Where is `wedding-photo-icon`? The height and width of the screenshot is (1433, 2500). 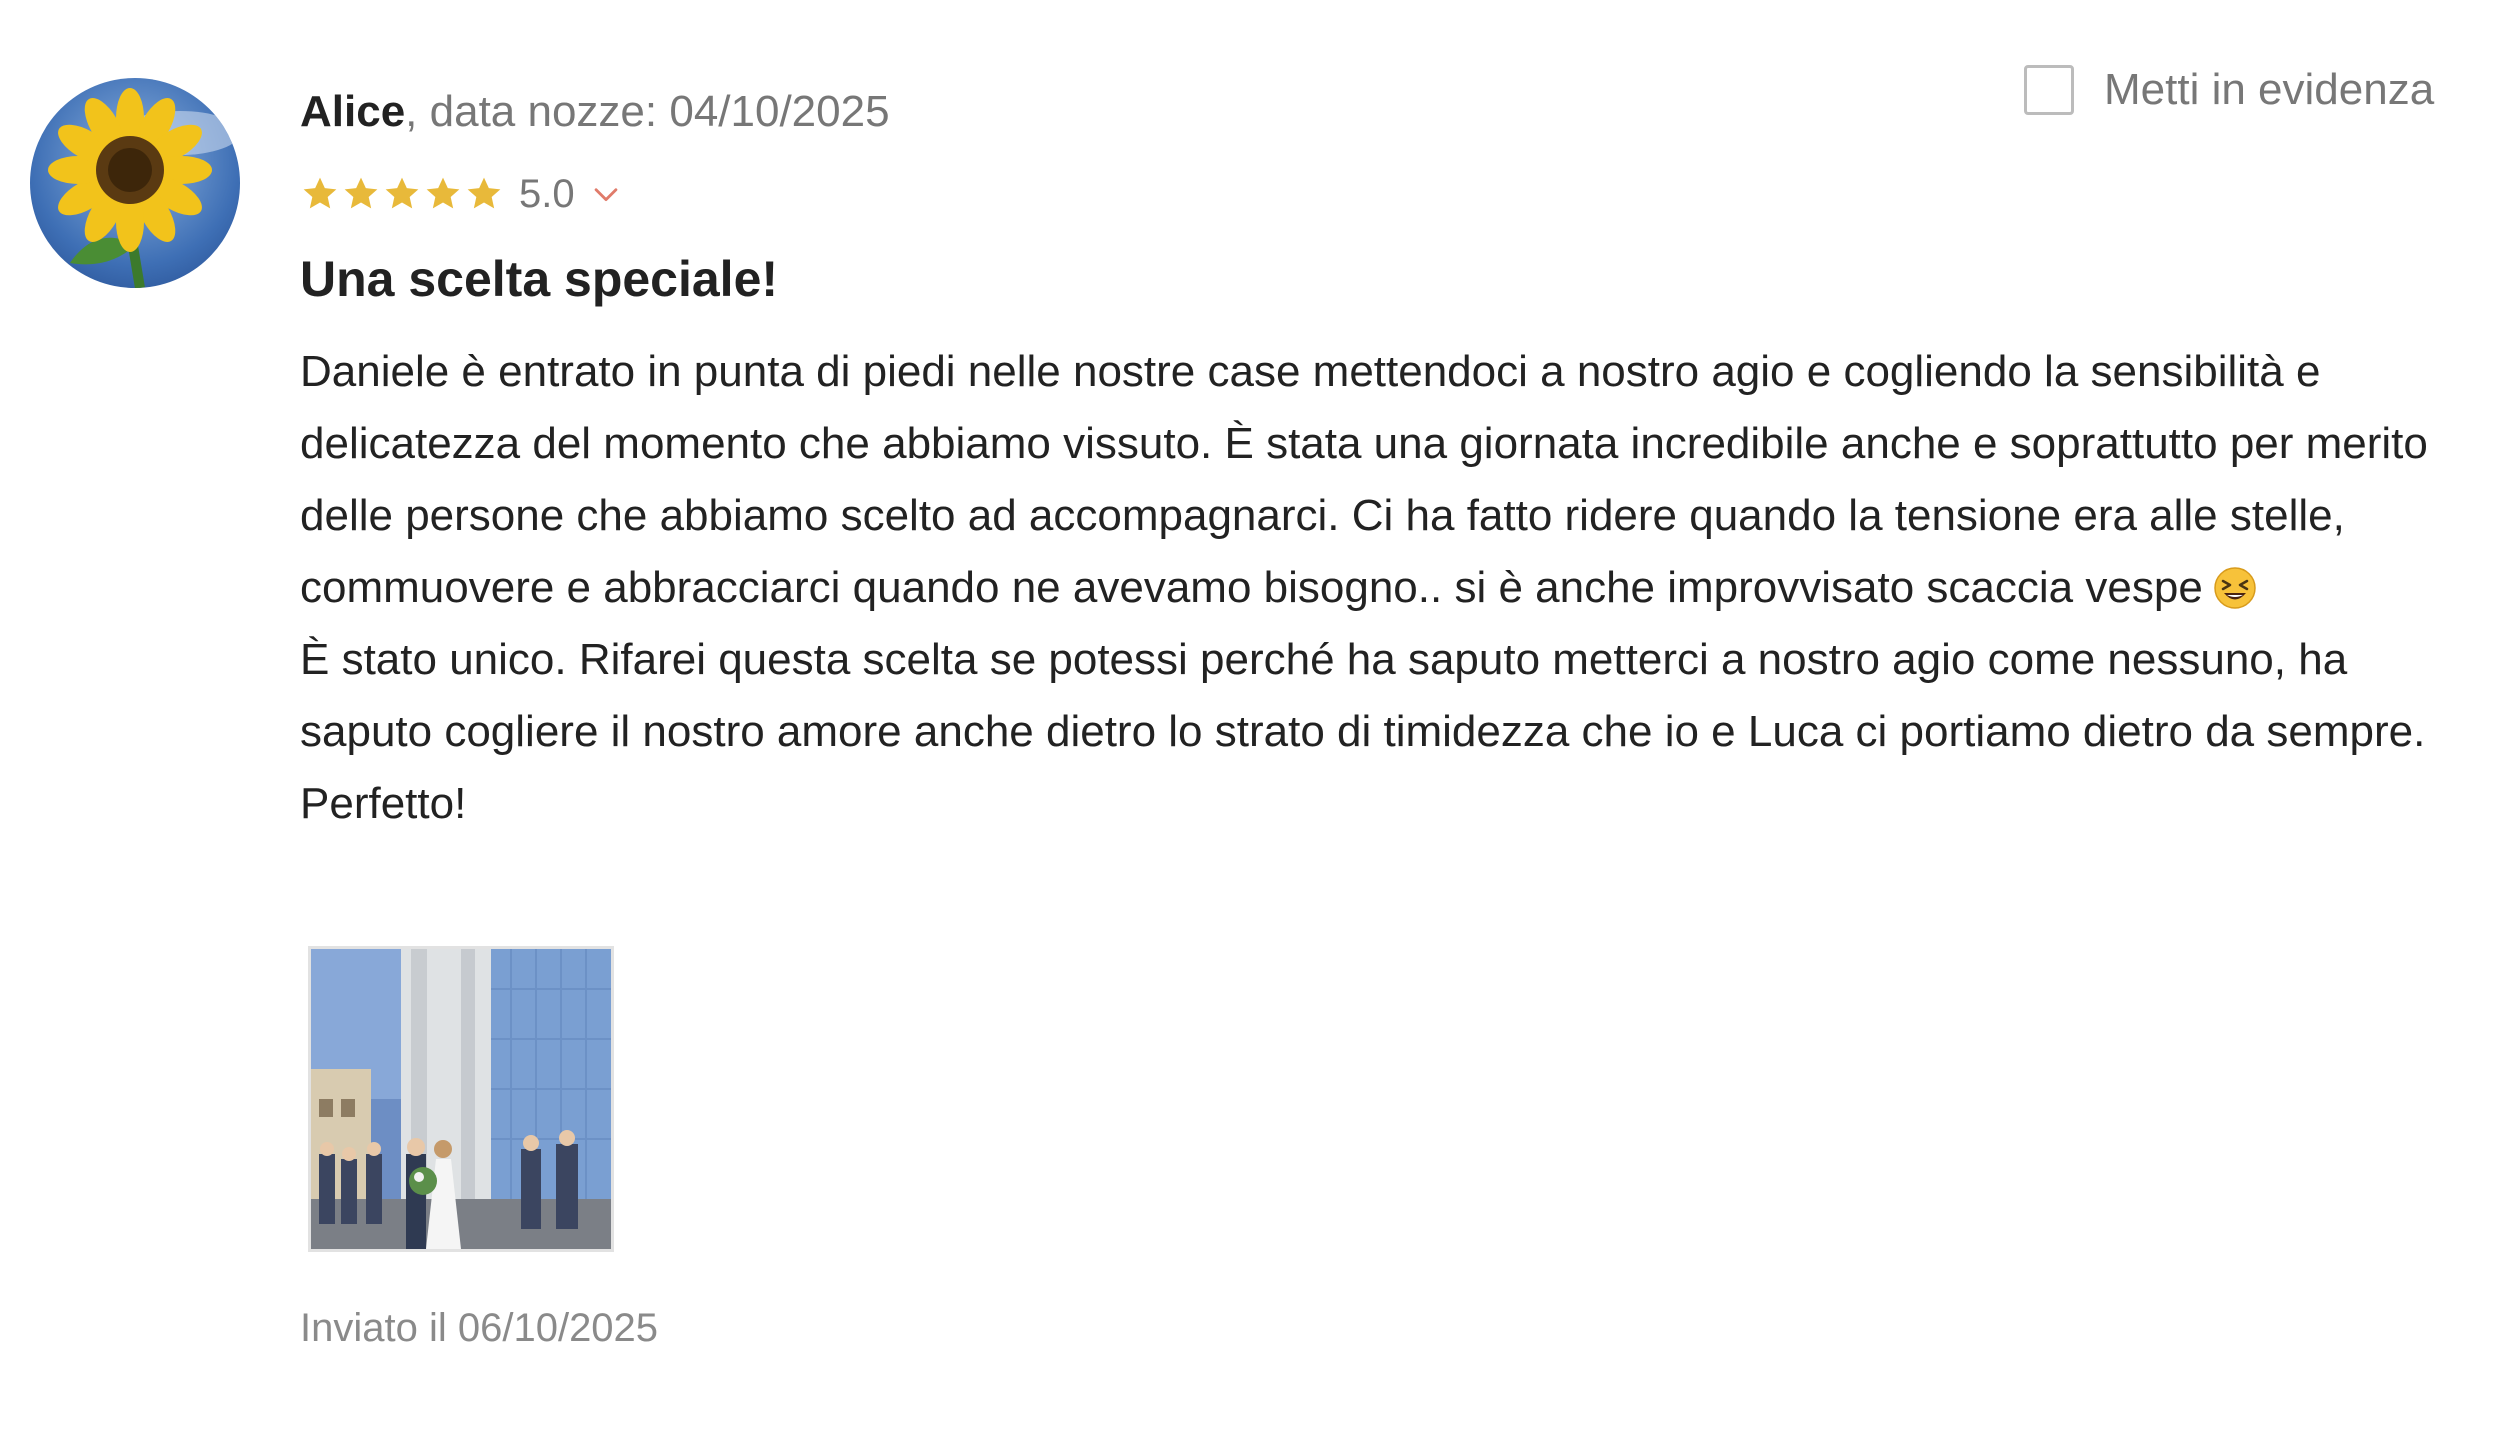
wedding-photo-icon is located at coordinates (461, 1099).